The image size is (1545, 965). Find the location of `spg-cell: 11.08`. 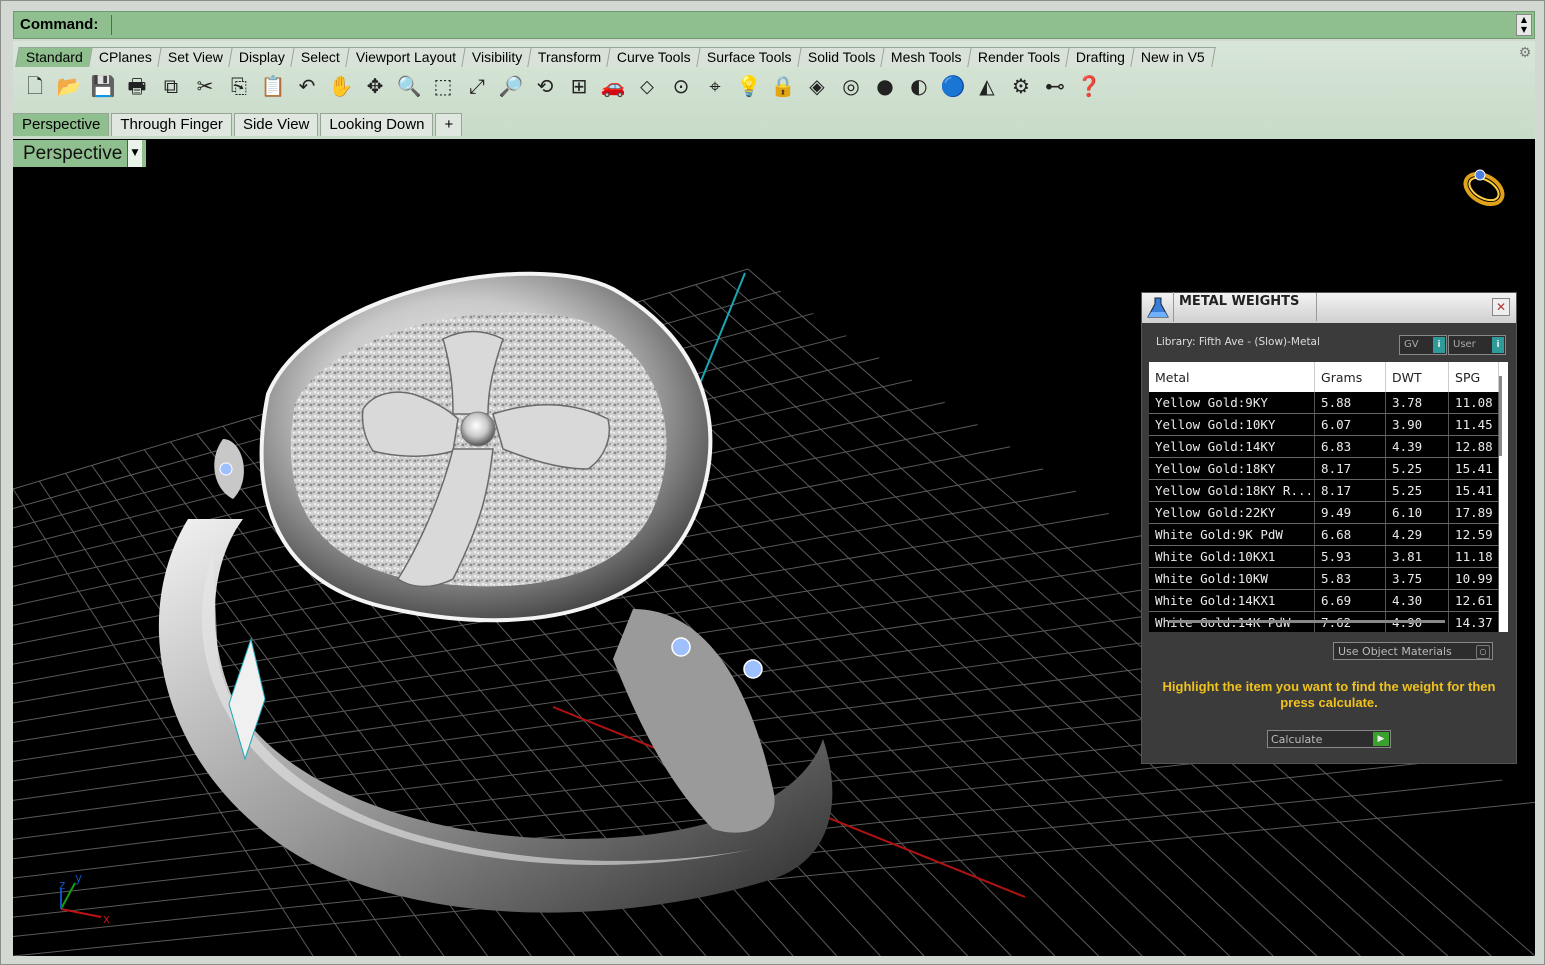

spg-cell: 11.08 is located at coordinates (1474, 403).